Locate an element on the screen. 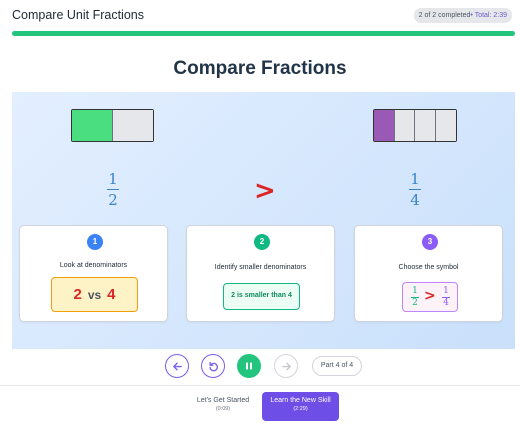  step-number-badge: 1 is located at coordinates (95, 242).